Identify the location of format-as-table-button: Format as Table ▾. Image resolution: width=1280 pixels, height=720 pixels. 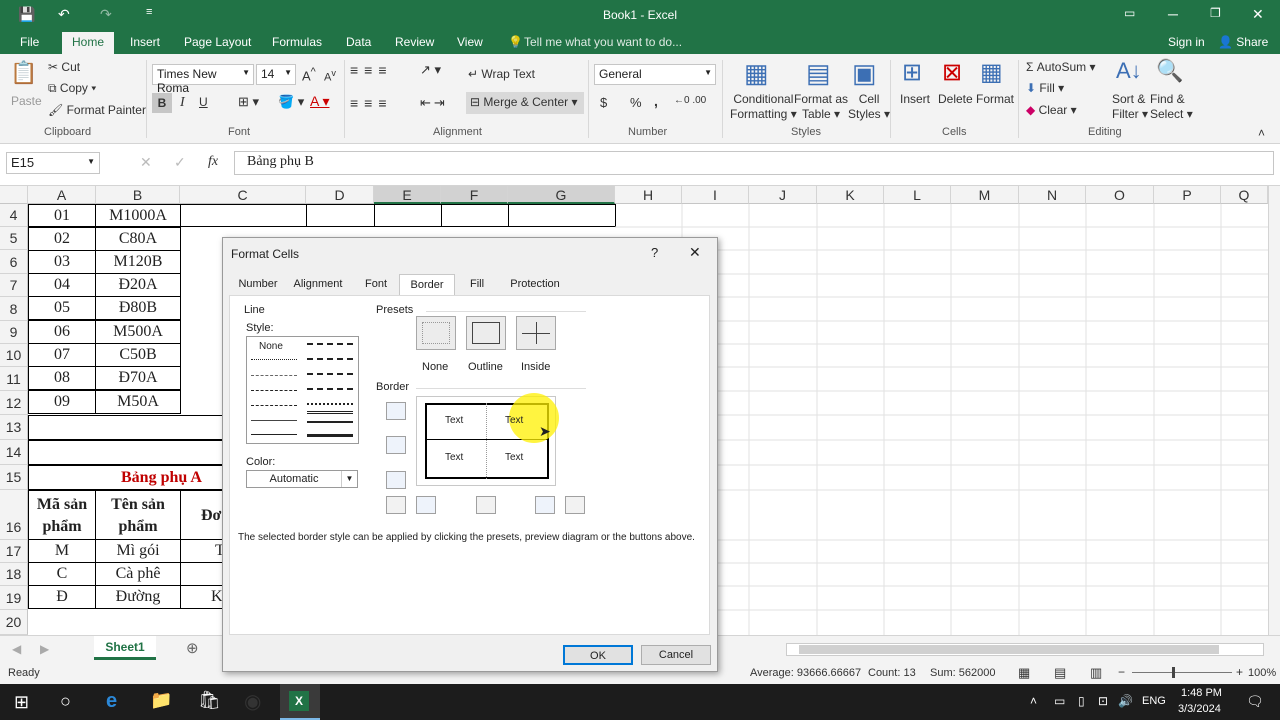
(821, 107).